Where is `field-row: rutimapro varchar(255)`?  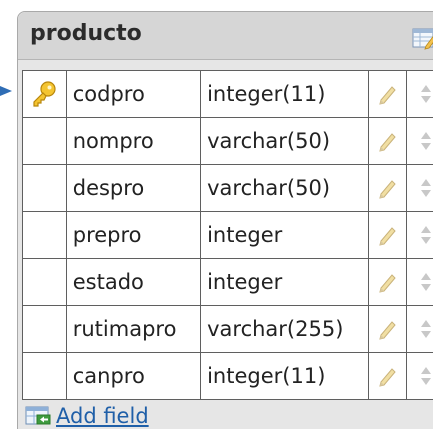
field-row: rutimapro varchar(255) is located at coordinates (227, 329).